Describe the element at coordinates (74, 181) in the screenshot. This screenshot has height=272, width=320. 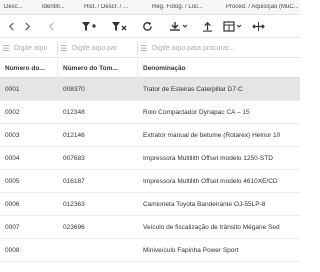
I see `cell-tombo: 016187` at that location.